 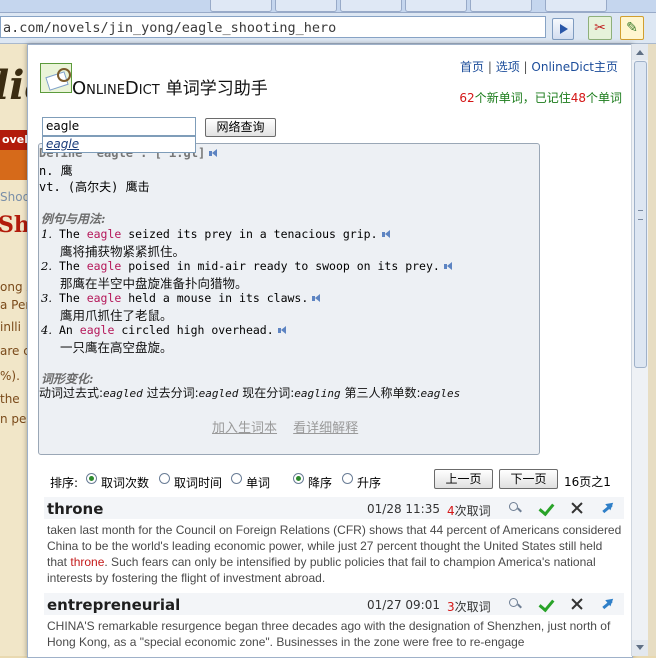 What do you see at coordinates (472, 67) in the screenshot?
I see `home-link: 首页` at bounding box center [472, 67].